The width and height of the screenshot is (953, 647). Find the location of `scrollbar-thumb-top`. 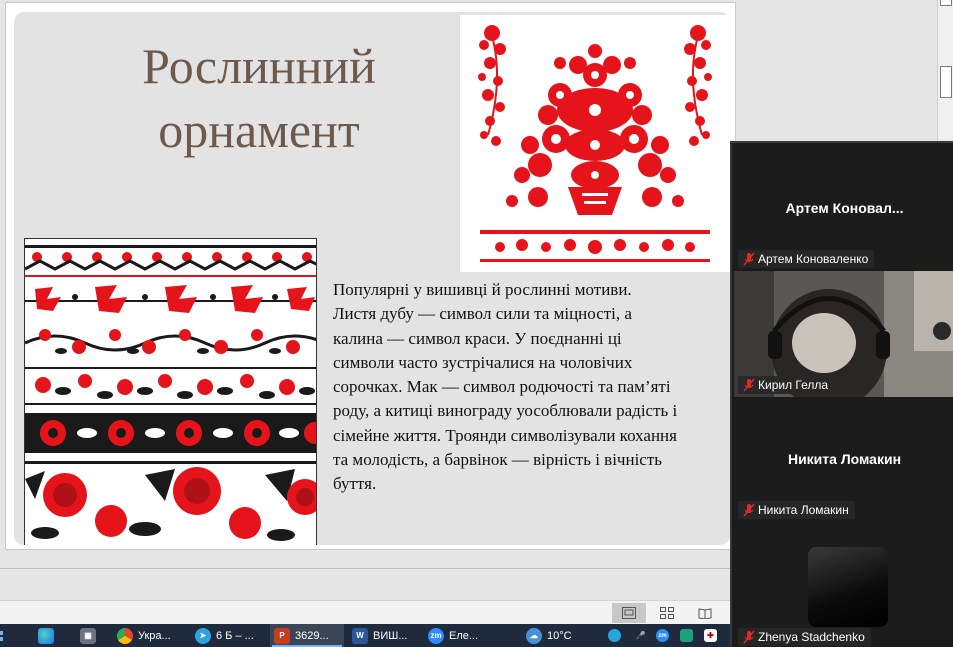

scrollbar-thumb-top is located at coordinates (946, 3).